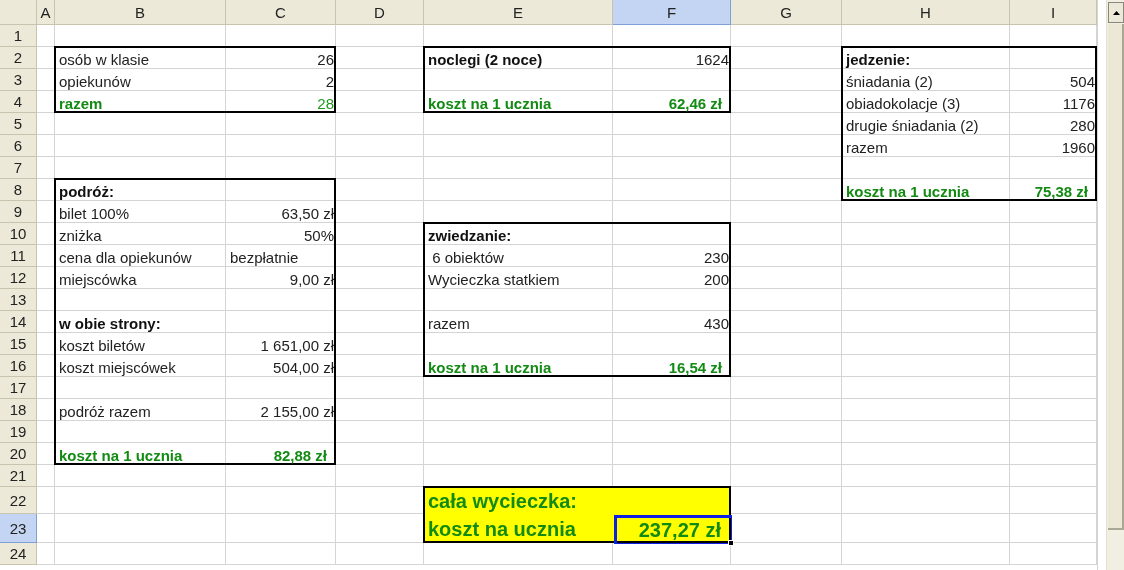  What do you see at coordinates (468, 257) in the screenshot?
I see `table-cell-text: 6 obiektów` at bounding box center [468, 257].